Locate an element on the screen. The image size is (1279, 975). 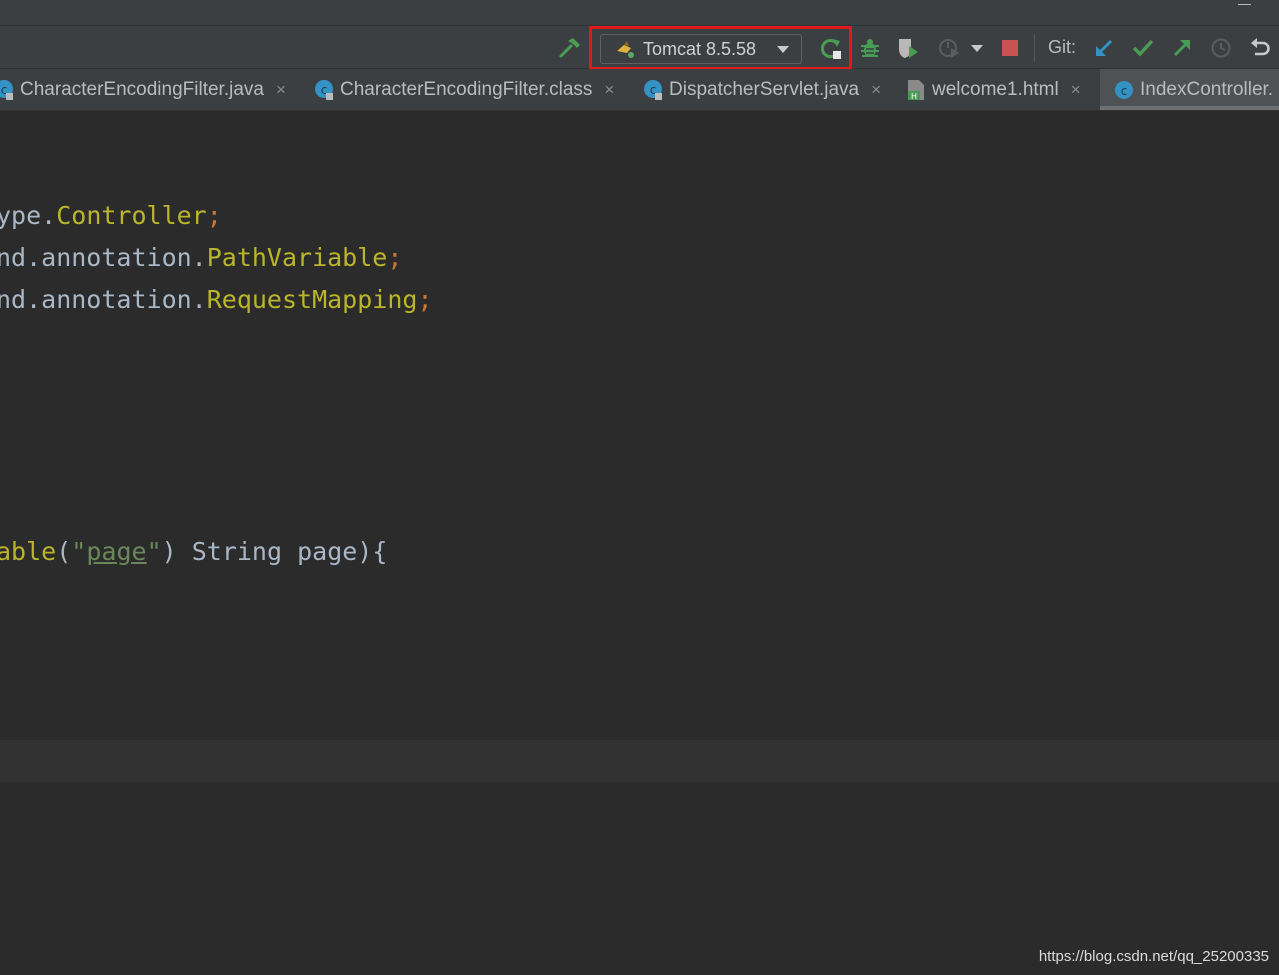
rollback-icon is located at coordinates (1260, 48).